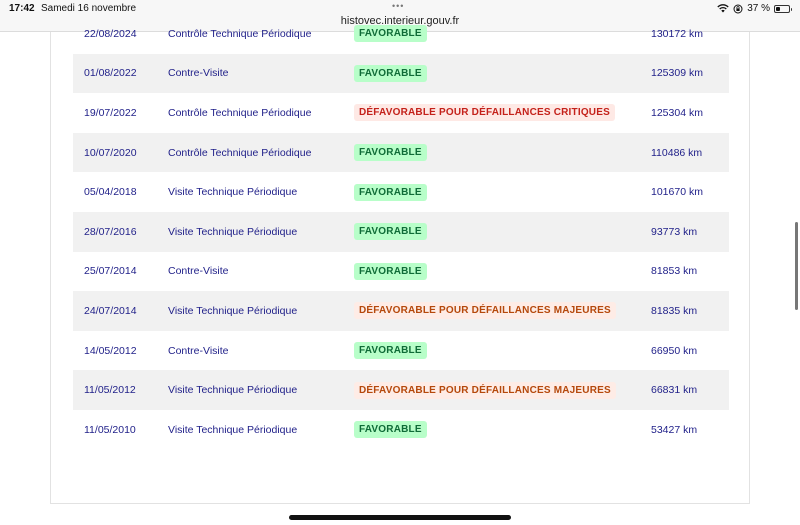 This screenshot has width=800, height=525. What do you see at coordinates (22, 8) in the screenshot?
I see `status-time: 17:42` at bounding box center [22, 8].